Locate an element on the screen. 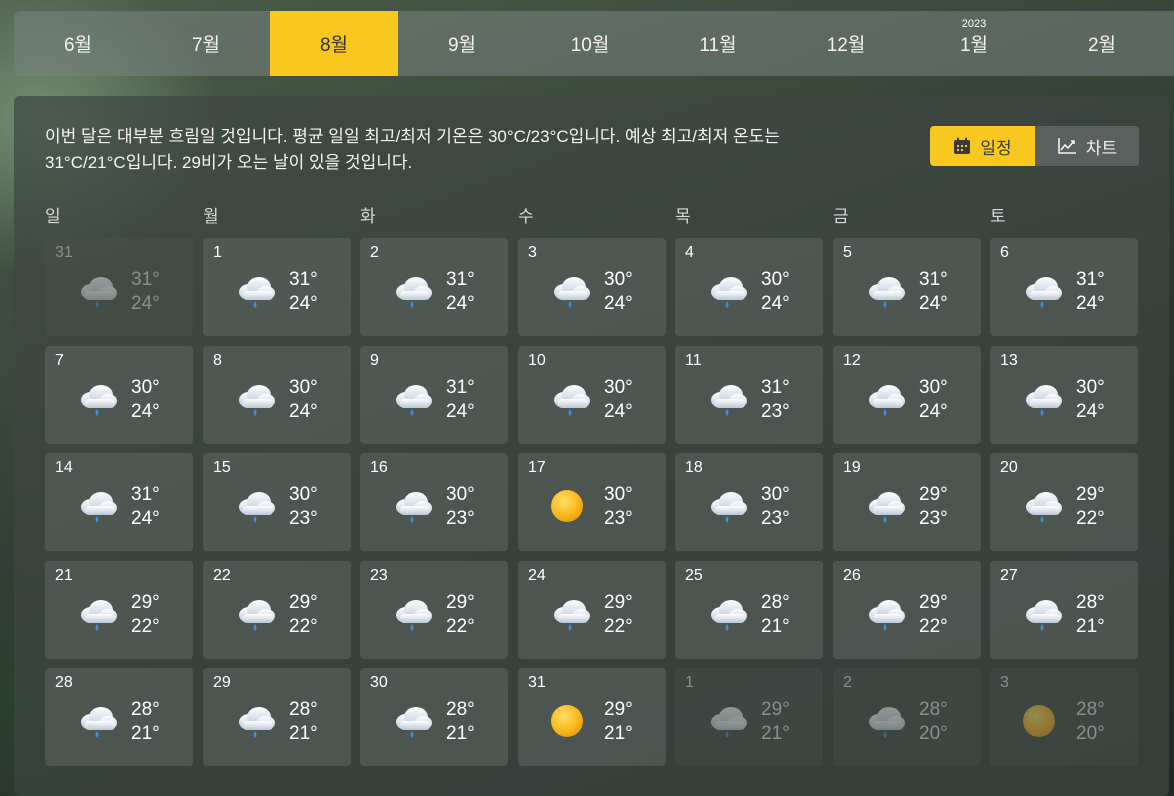 This screenshot has height=796, width=1174. day-cell: 6 31° 24° is located at coordinates (1064, 287).